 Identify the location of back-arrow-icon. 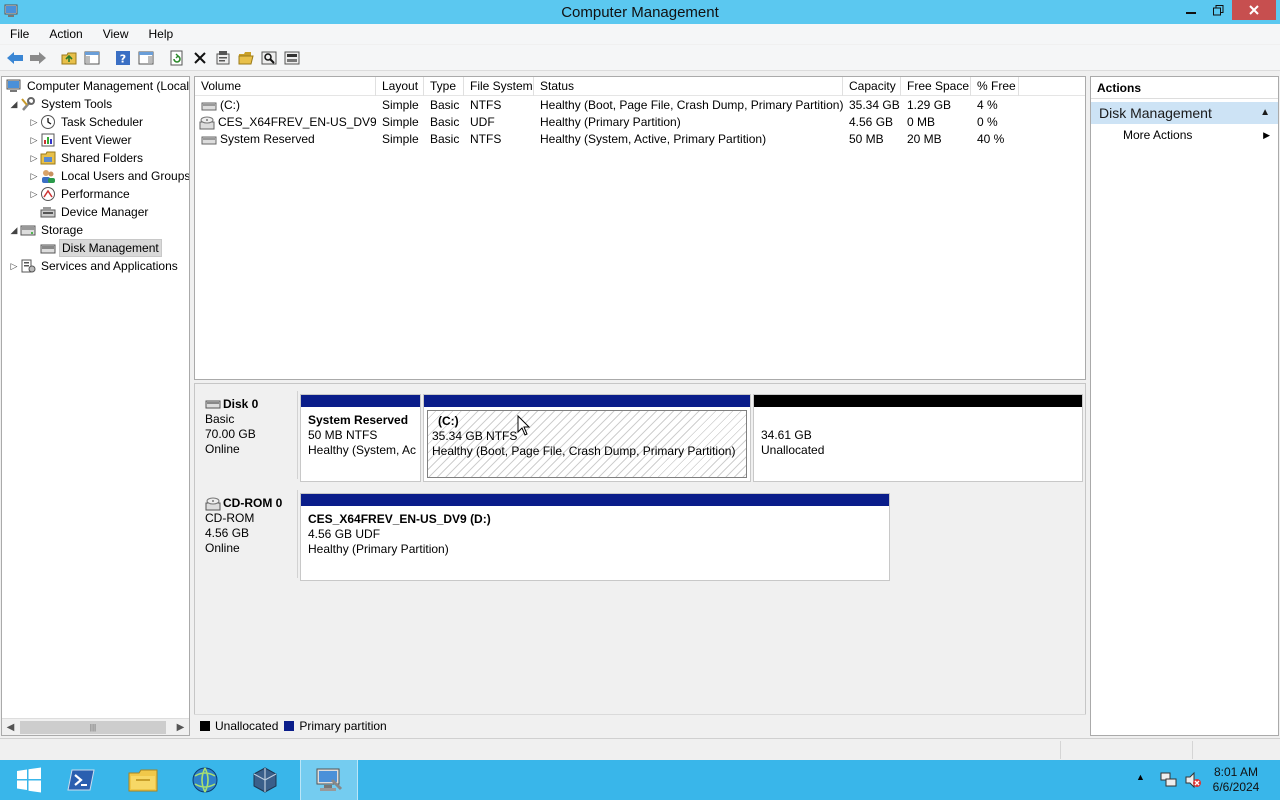
(15, 57).